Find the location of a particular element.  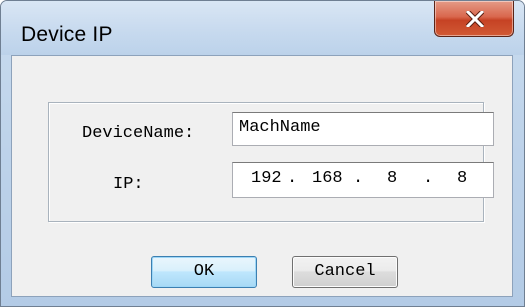

cancel-button: Cancel is located at coordinates (345, 272).